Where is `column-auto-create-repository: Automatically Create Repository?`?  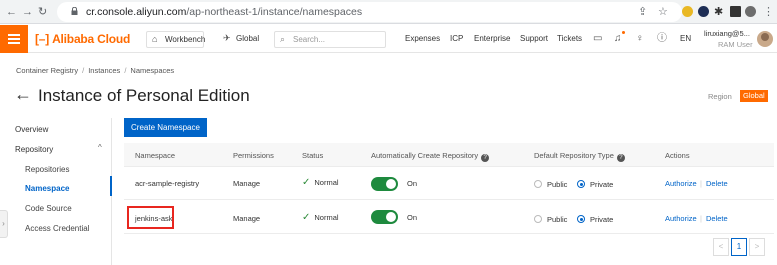 column-auto-create-repository: Automatically Create Repository? is located at coordinates (430, 156).